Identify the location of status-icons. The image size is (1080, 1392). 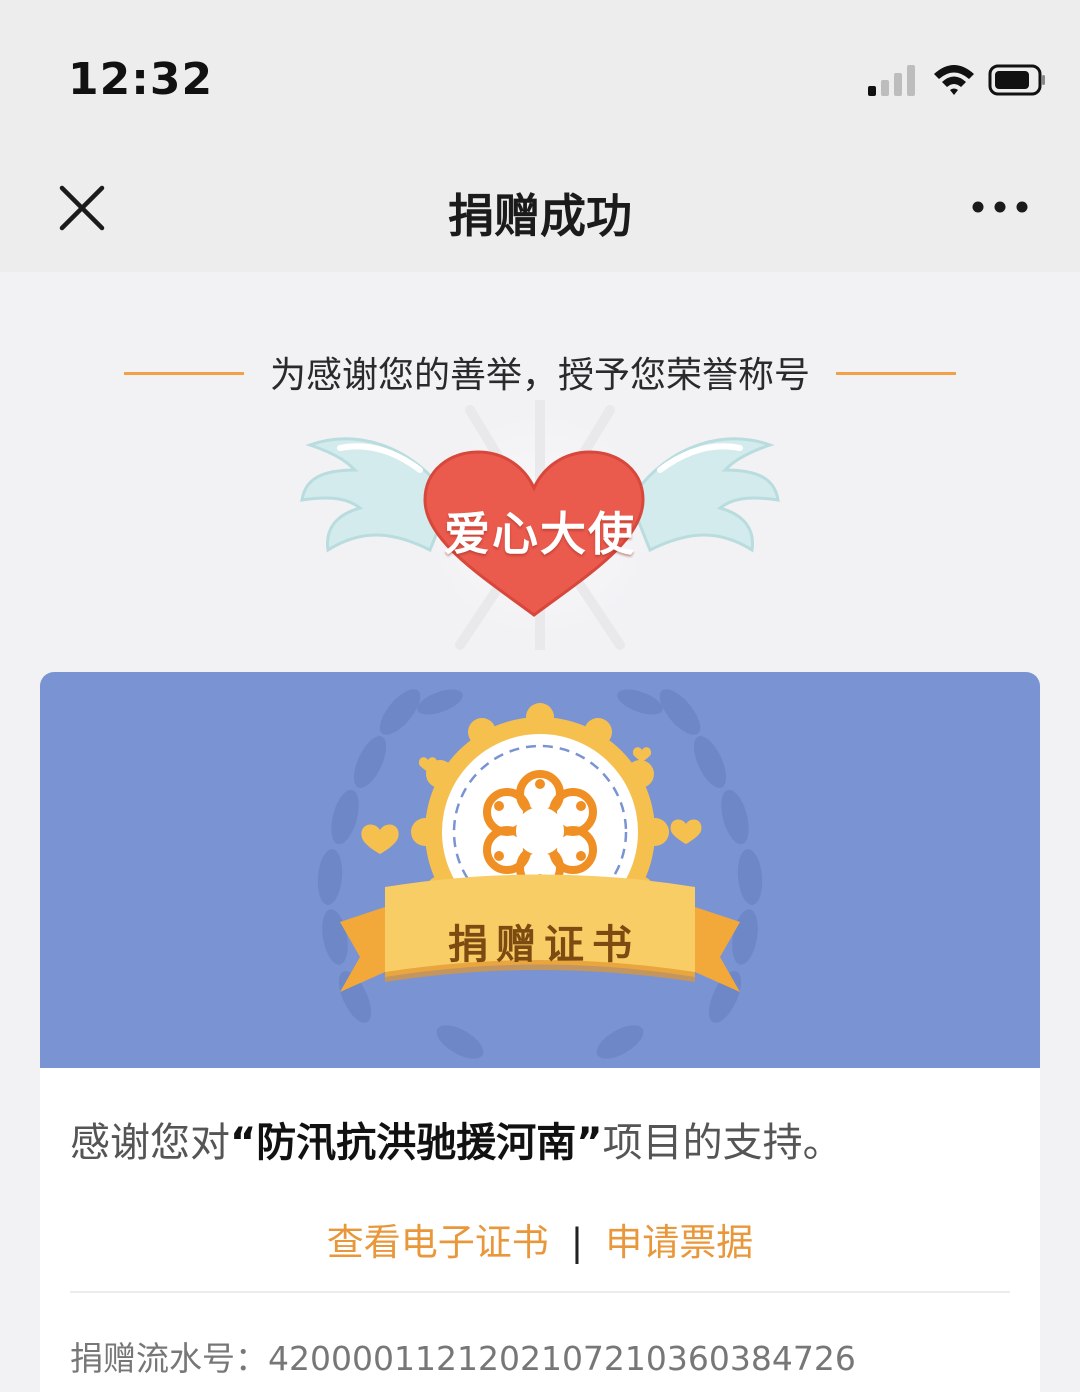
(946, 80).